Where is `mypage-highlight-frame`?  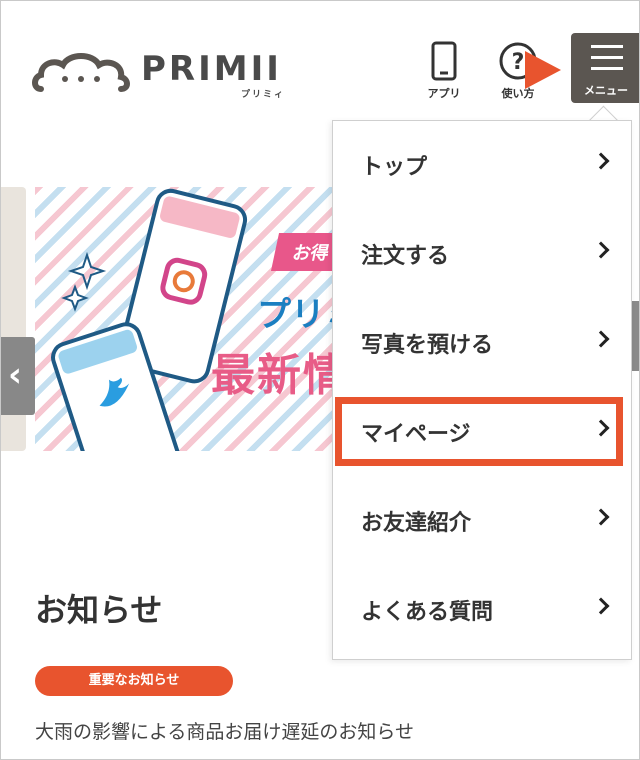
mypage-highlight-frame is located at coordinates (479, 431).